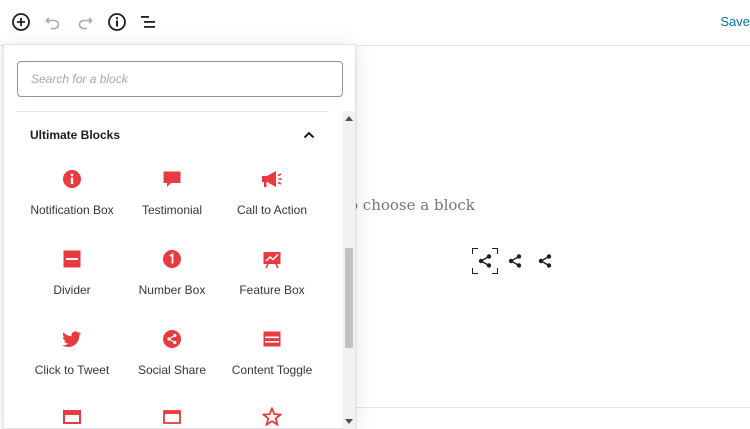 The width and height of the screenshot is (750, 429). I want to click on block-item-notification-box: Notification Box, so click(72, 197).